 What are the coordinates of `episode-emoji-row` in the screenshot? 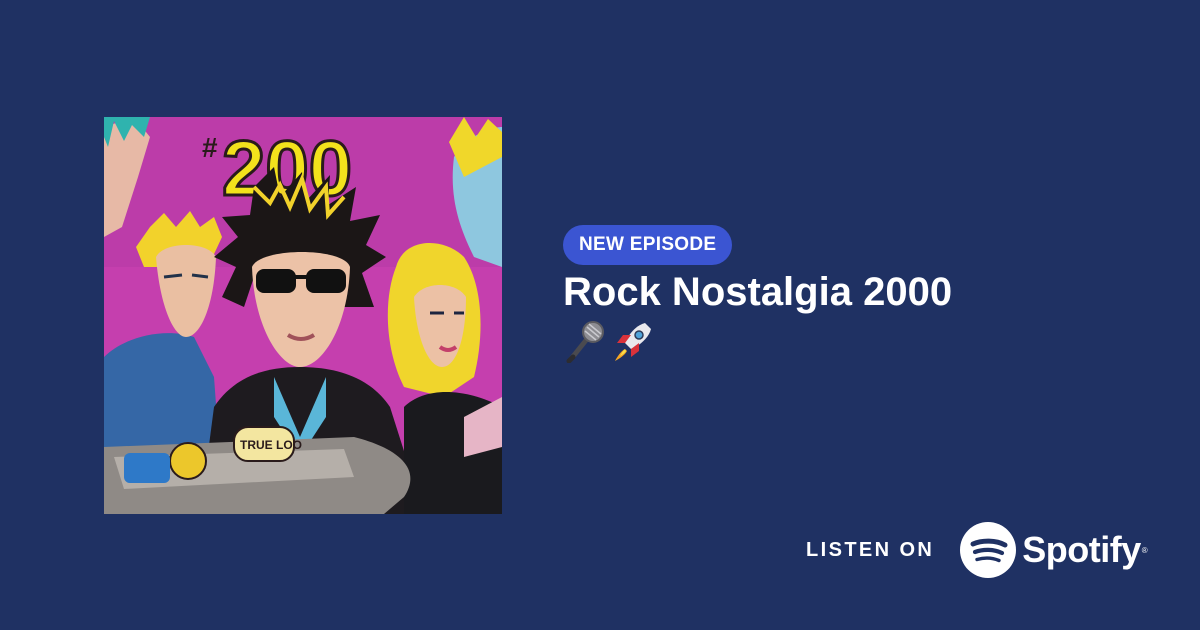 It's located at (843, 341).